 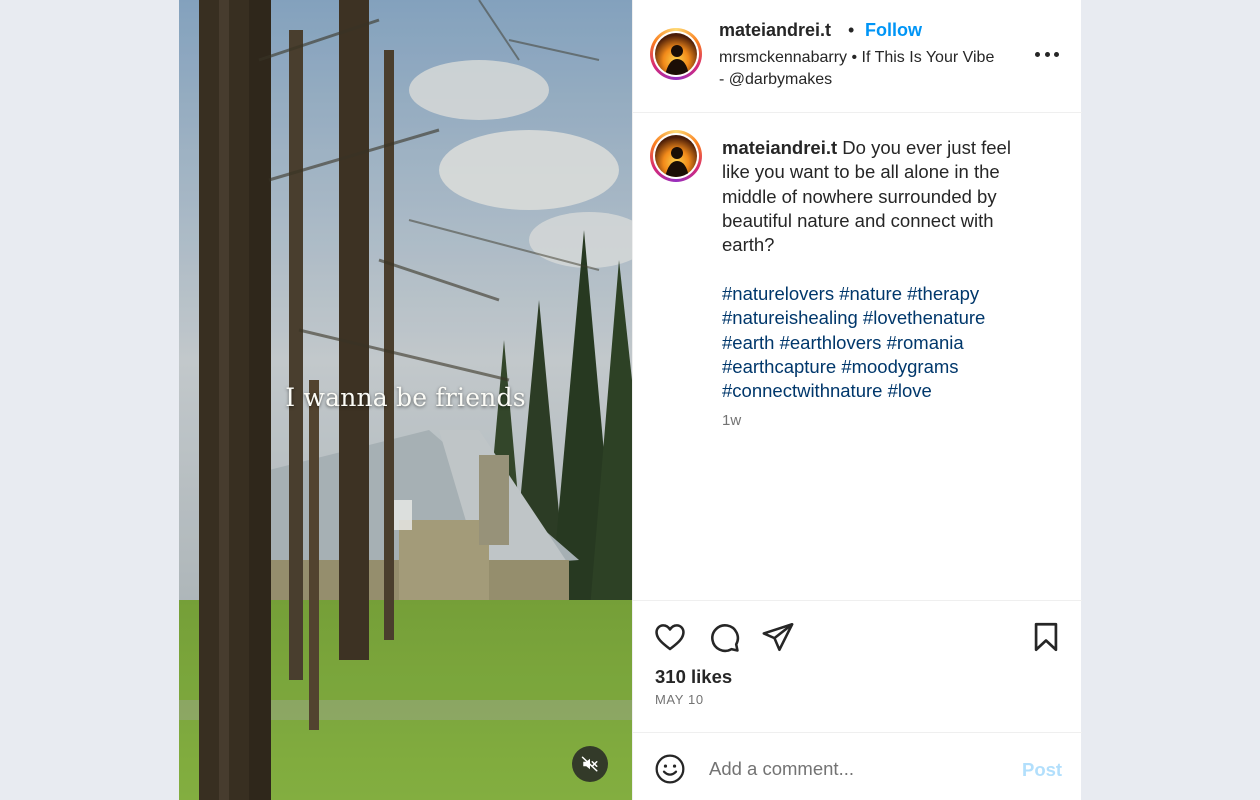 What do you see at coordinates (925, 342) in the screenshot?
I see `hashtag-link: #romania` at bounding box center [925, 342].